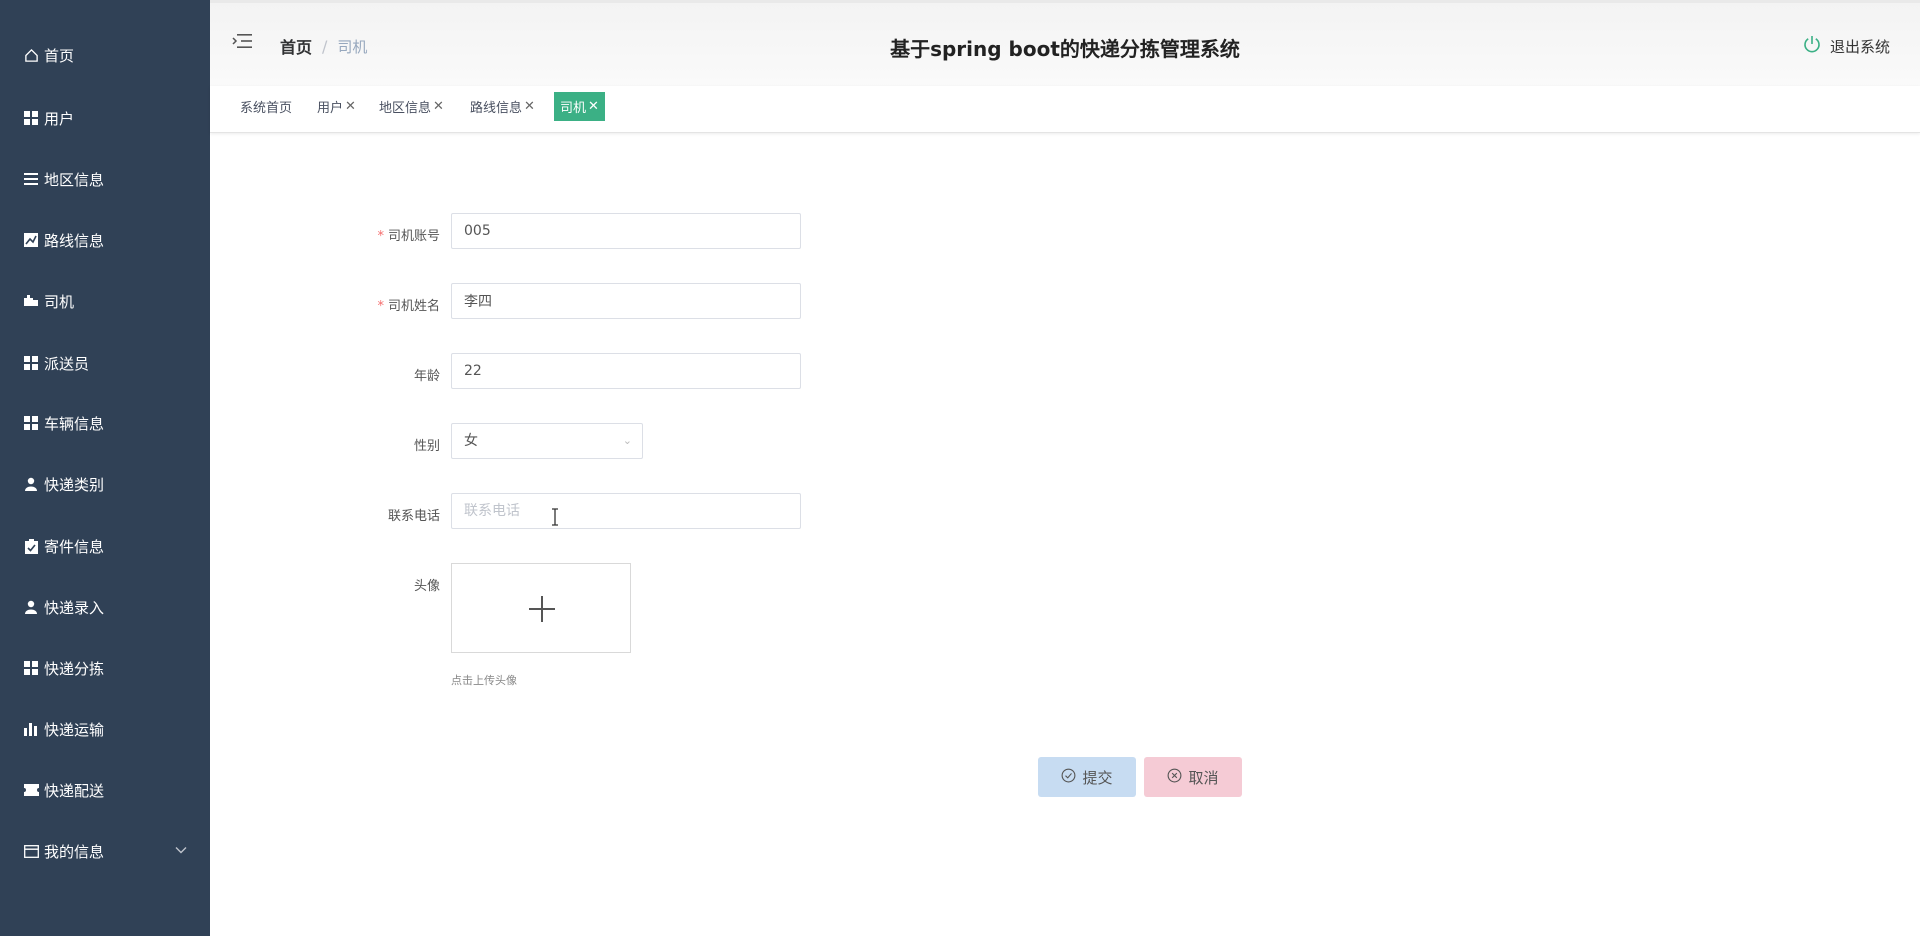 Image resolution: width=1920 pixels, height=936 pixels. Describe the element at coordinates (74, 851) in the screenshot. I see `sidebar-item-label: 我的信息` at that location.